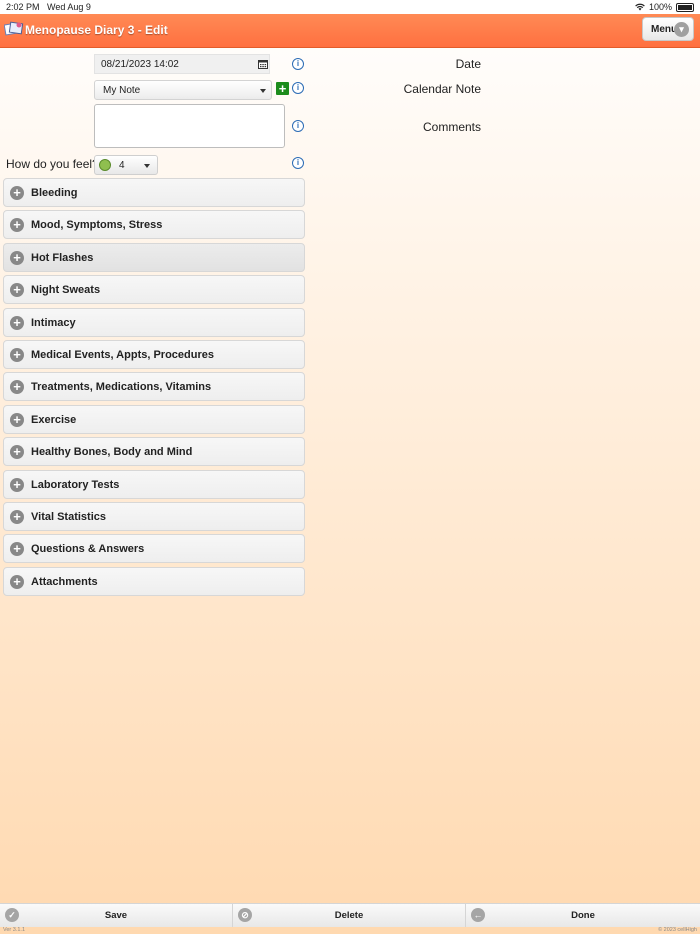  I want to click on section-label: Treatments, Medications, Vitamins, so click(121, 387).